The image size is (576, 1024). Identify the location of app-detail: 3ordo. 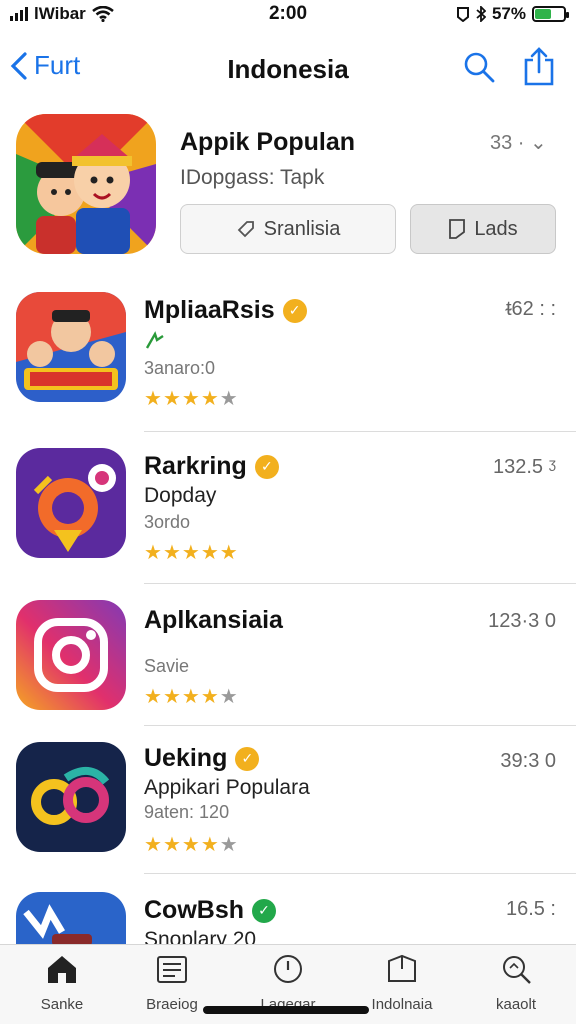
(167, 522).